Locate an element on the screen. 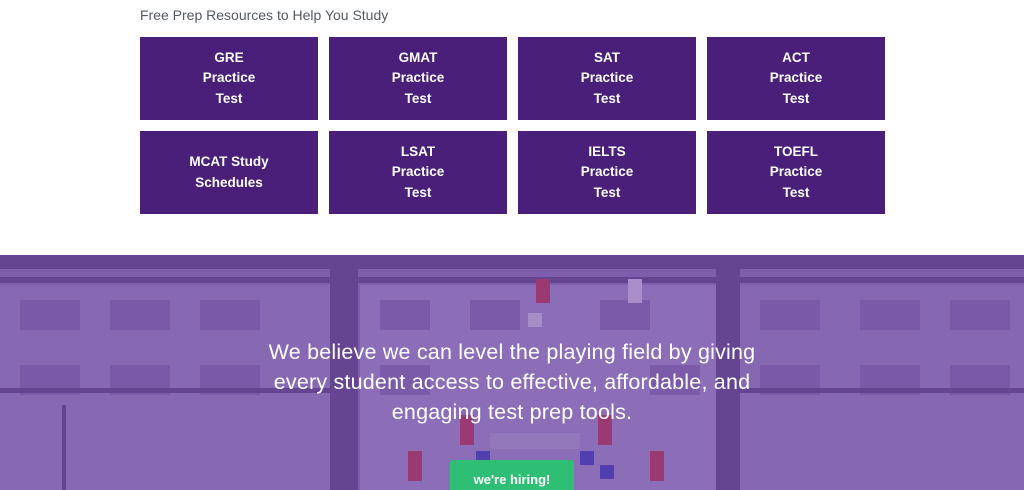  tile-label: LSAT Practice Test is located at coordinates (418, 171).